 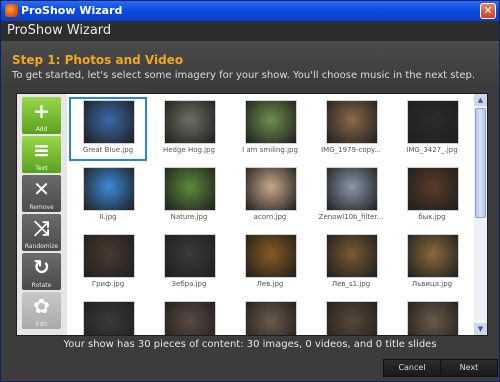 I want to click on text-tool-button: ≡ Text, so click(x=41, y=154).